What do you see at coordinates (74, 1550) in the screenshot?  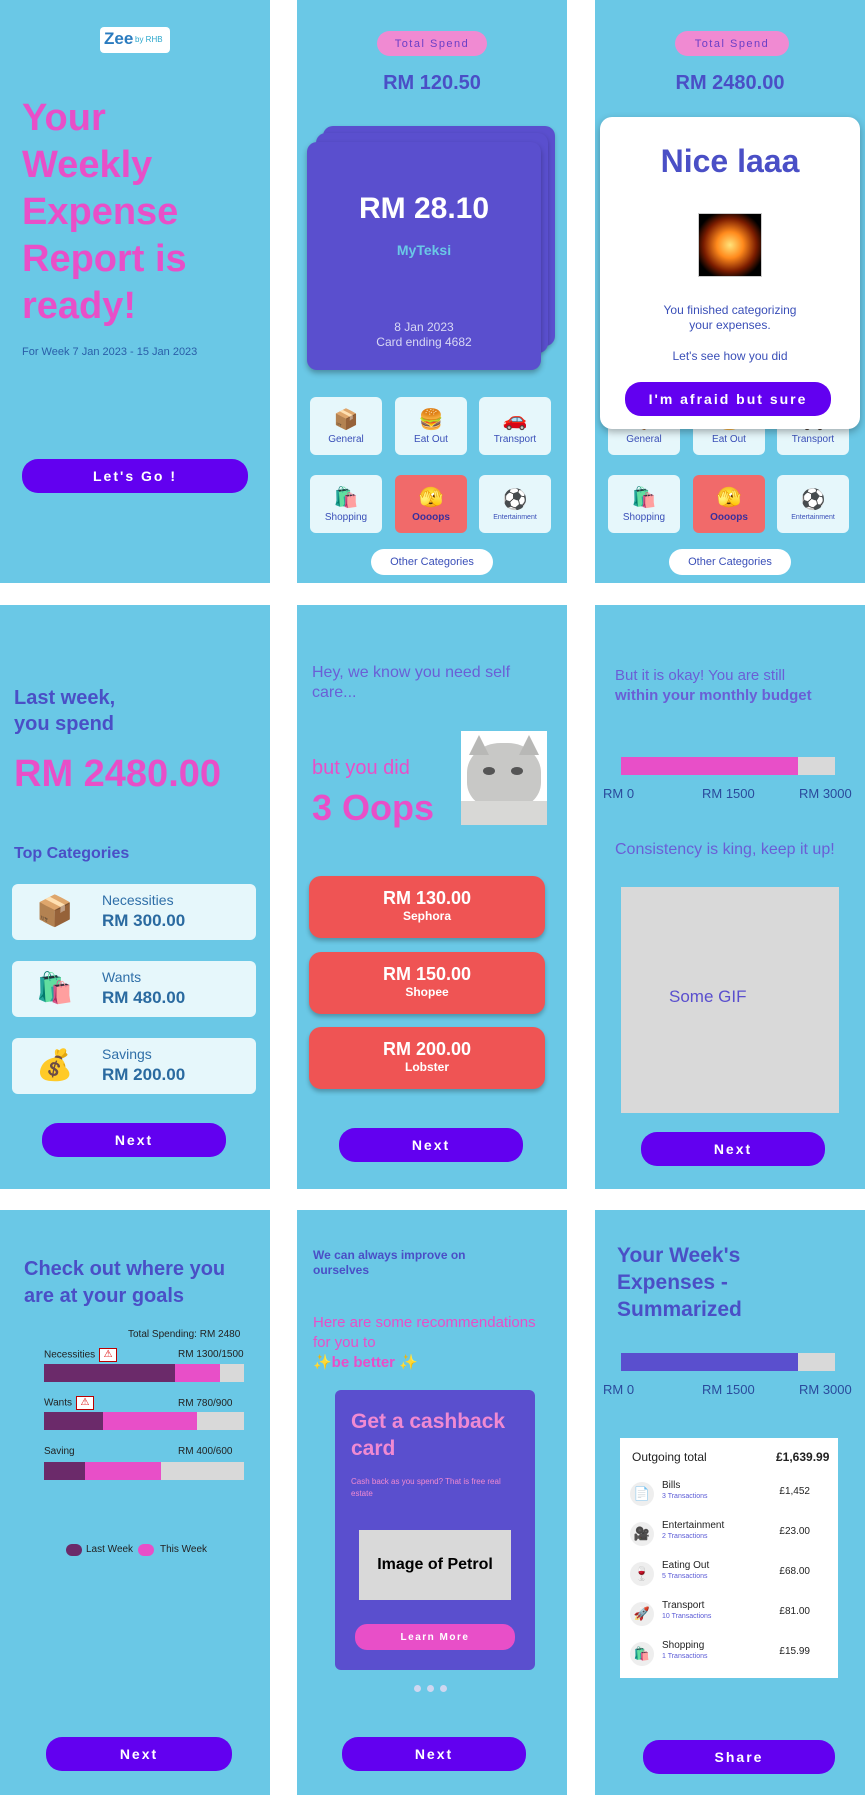 I see `legend-last-week-swatch` at bounding box center [74, 1550].